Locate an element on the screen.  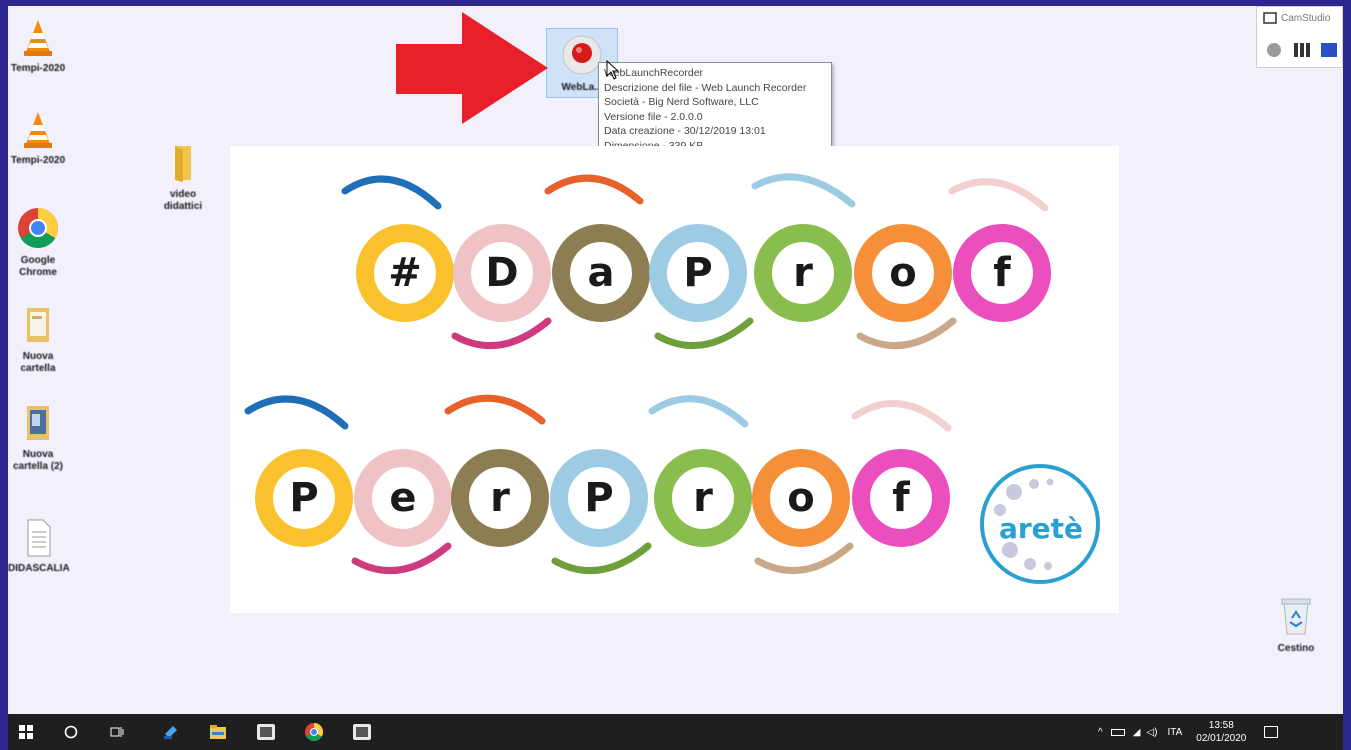
camstudio-logo-icon is located at coordinates (1270, 18).